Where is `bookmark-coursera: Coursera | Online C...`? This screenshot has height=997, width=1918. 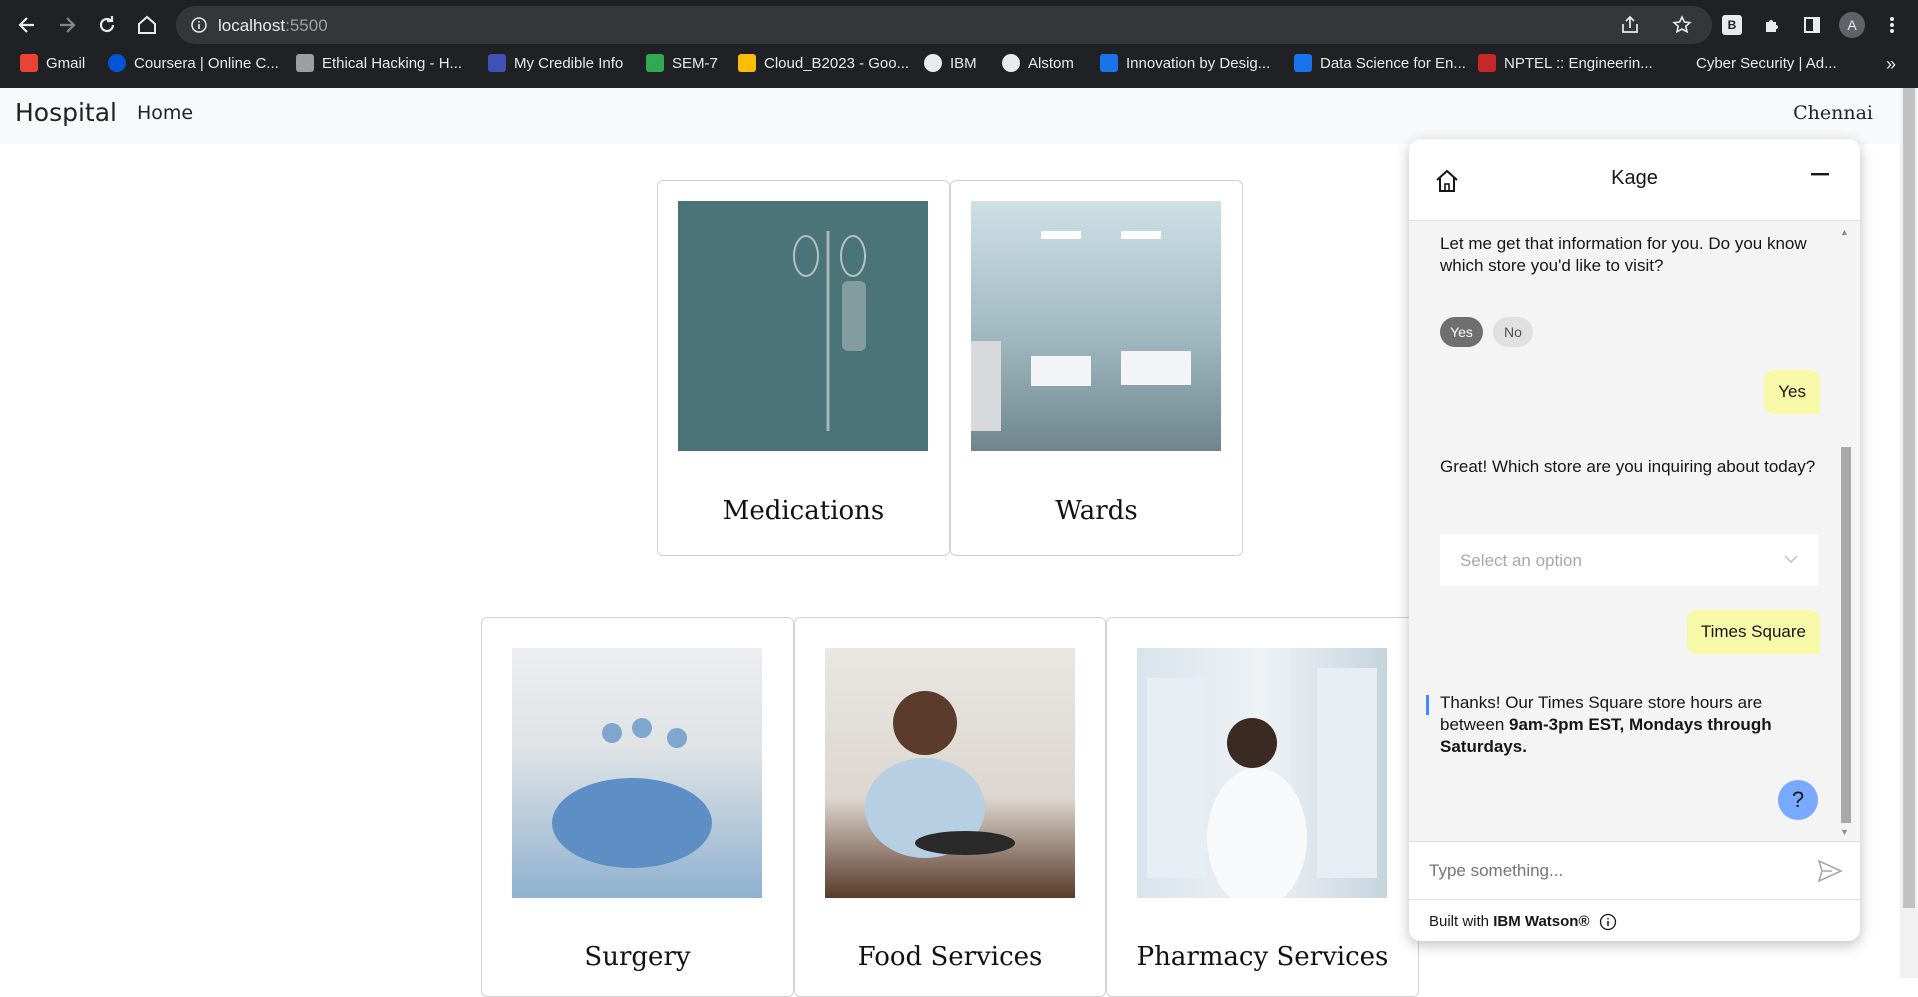 bookmark-coursera: Coursera | Online C... is located at coordinates (193, 63).